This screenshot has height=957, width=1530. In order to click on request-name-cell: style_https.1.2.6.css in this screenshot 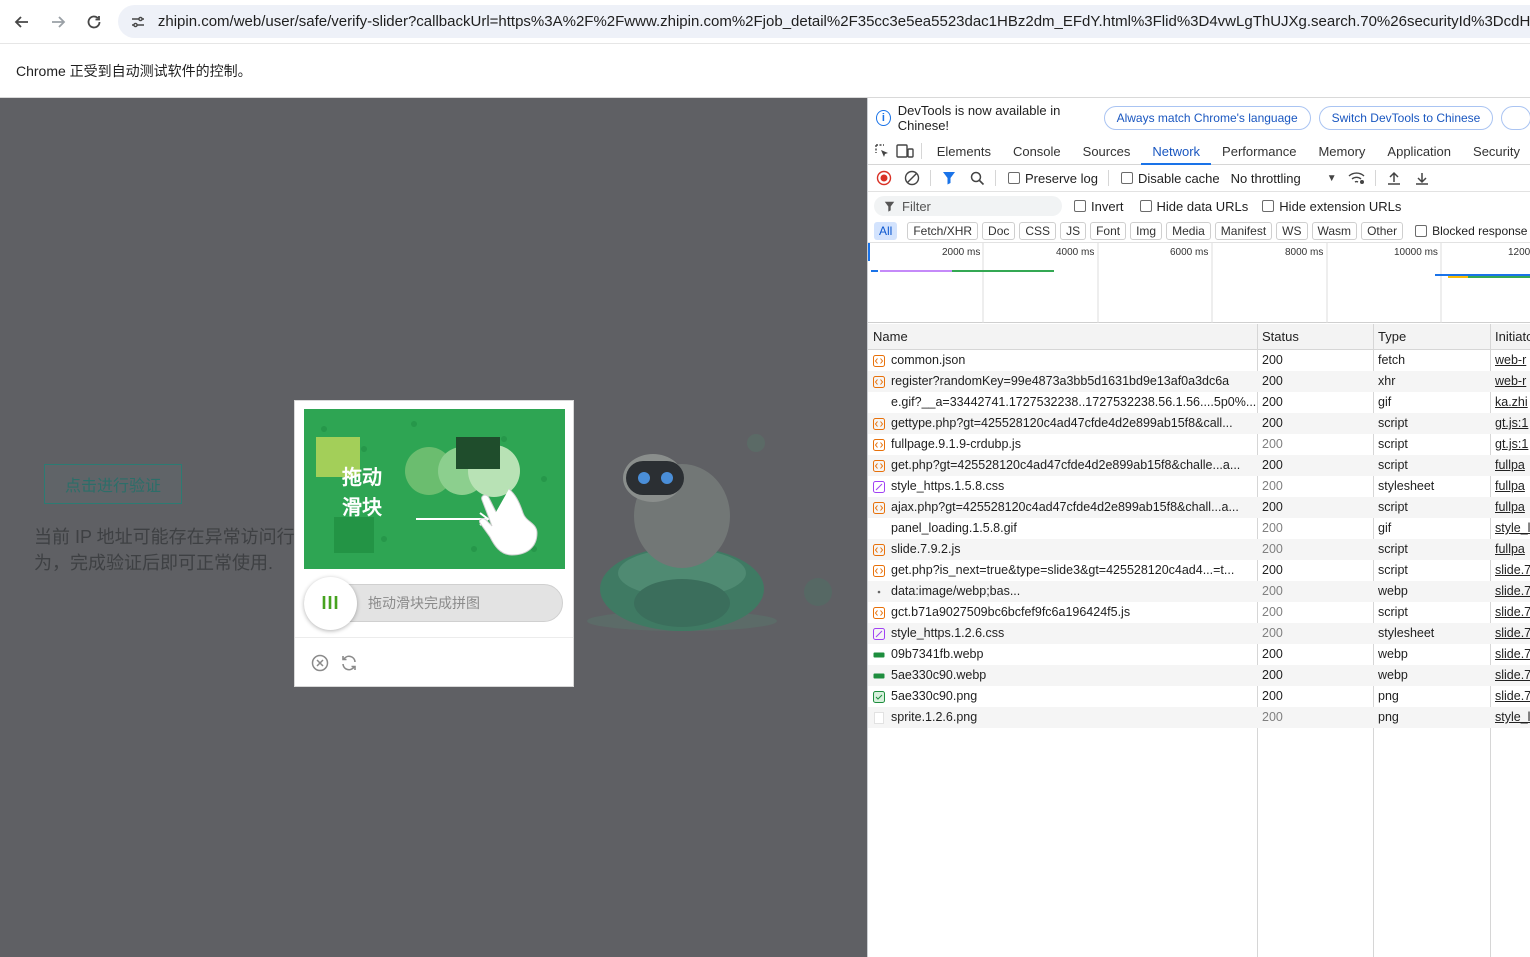, I will do `click(1062, 633)`.